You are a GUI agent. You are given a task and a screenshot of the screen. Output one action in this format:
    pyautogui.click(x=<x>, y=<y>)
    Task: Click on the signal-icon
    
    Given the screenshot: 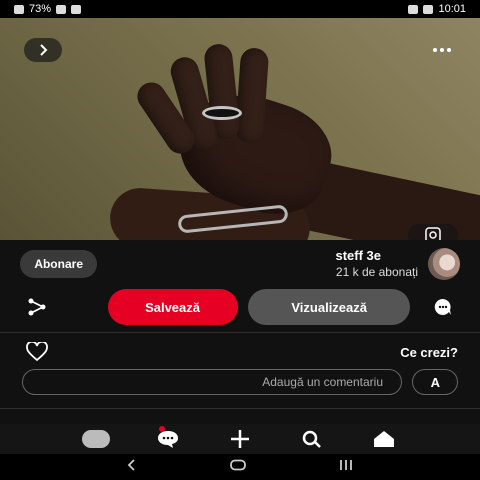 What is the action you would take?
    pyautogui.click(x=76, y=9)
    